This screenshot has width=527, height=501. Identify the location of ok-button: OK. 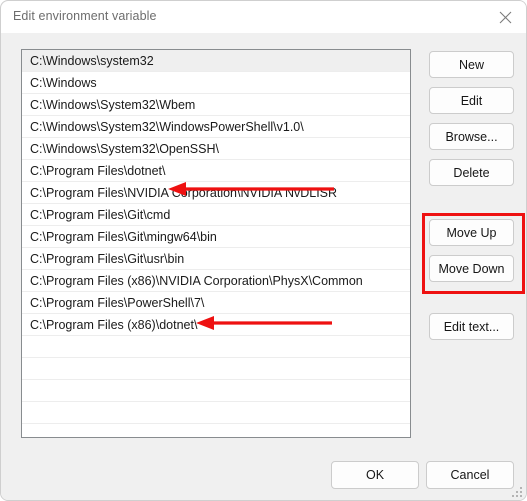
(375, 475).